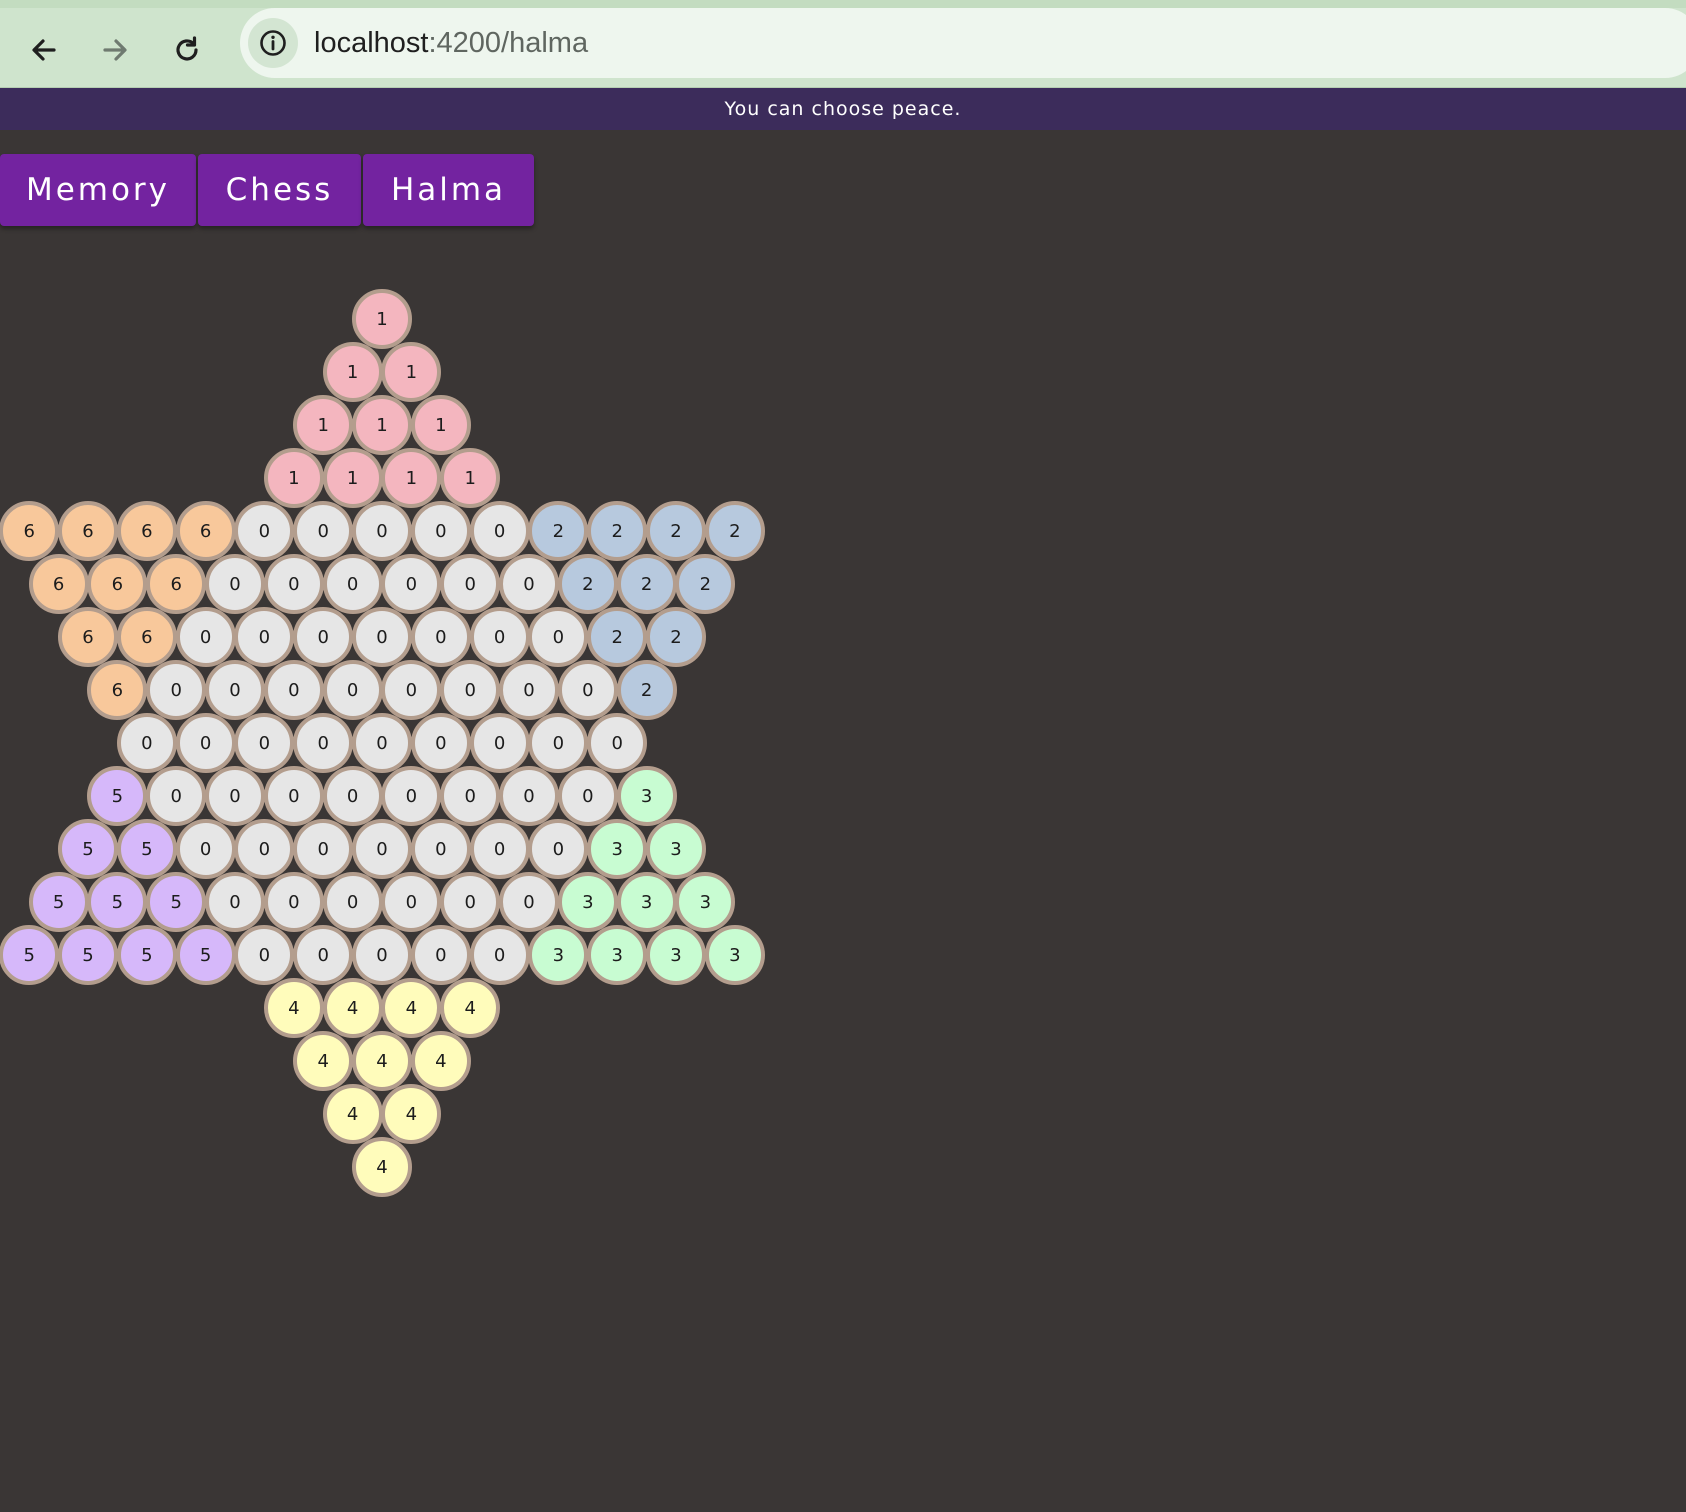  Describe the element at coordinates (187, 50) in the screenshot. I see `reload-button` at that location.